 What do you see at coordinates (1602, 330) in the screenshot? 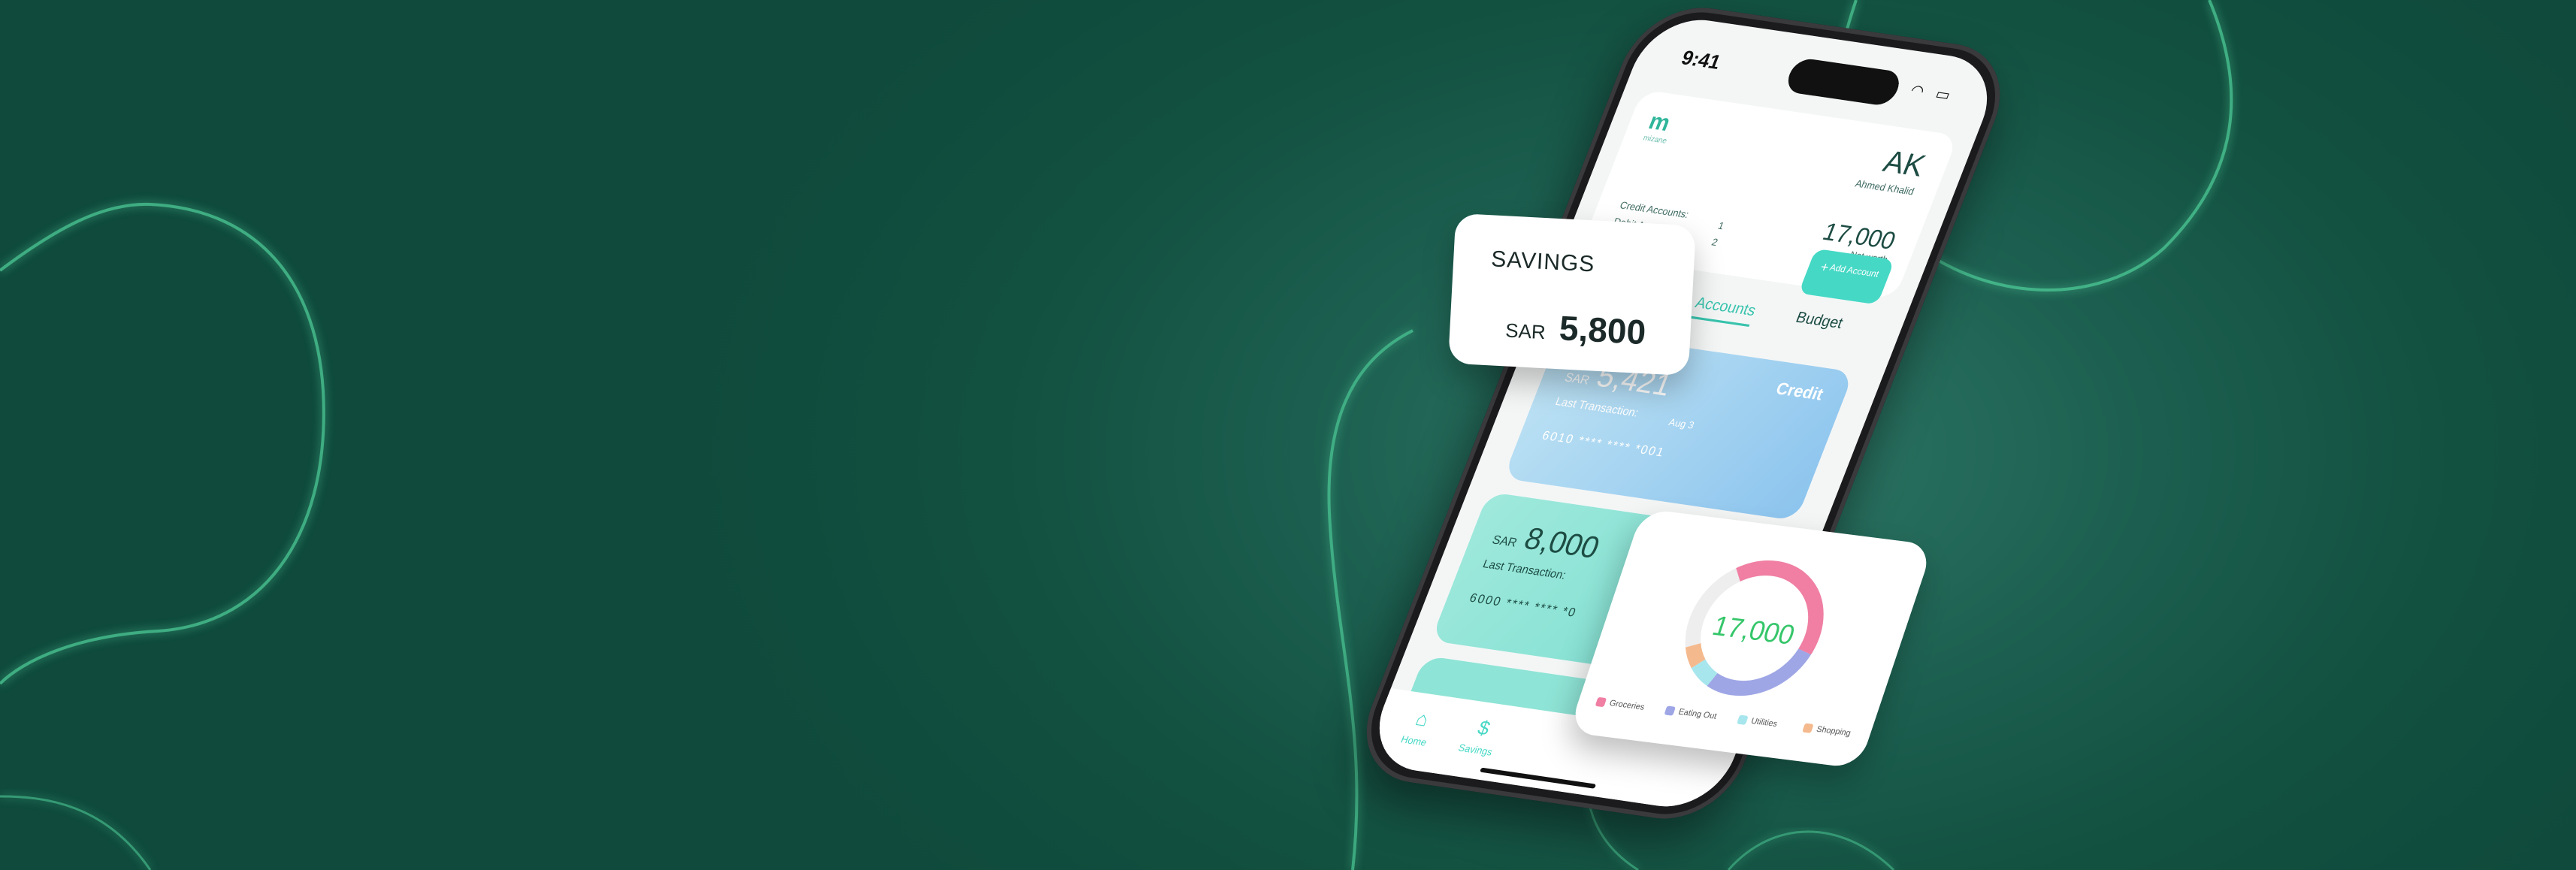
I see `savings-value: 5,800` at bounding box center [1602, 330].